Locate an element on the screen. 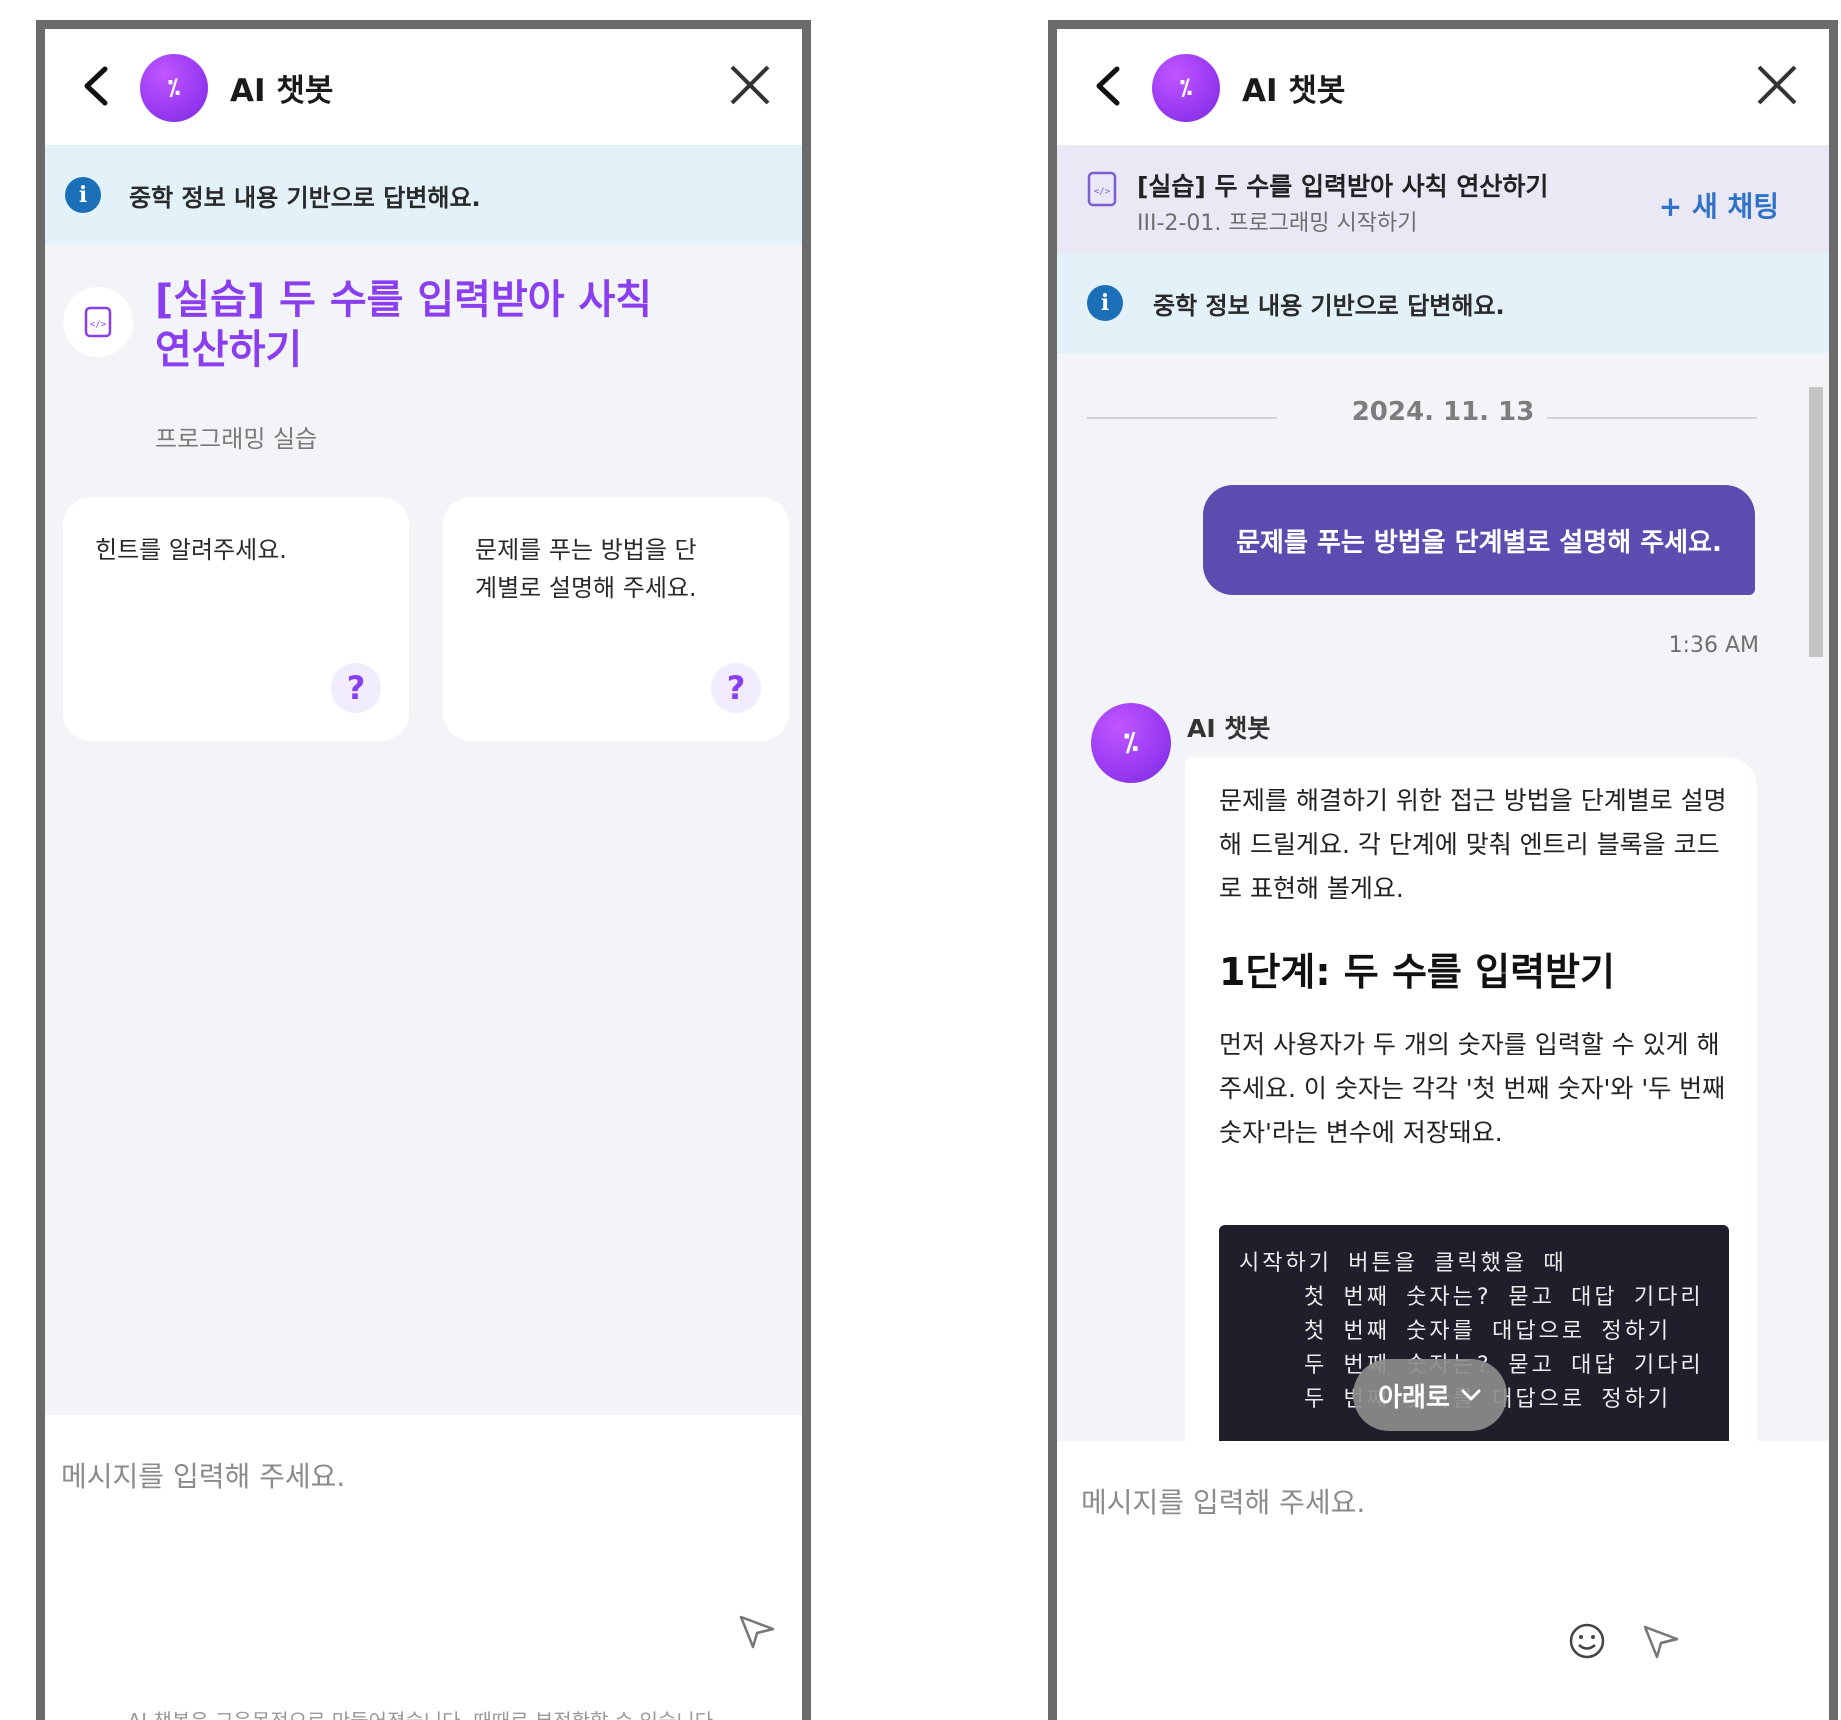 The image size is (1841, 1720). suggestion-card-hint: 힌트를 알려주세요. ? is located at coordinates (236, 619).